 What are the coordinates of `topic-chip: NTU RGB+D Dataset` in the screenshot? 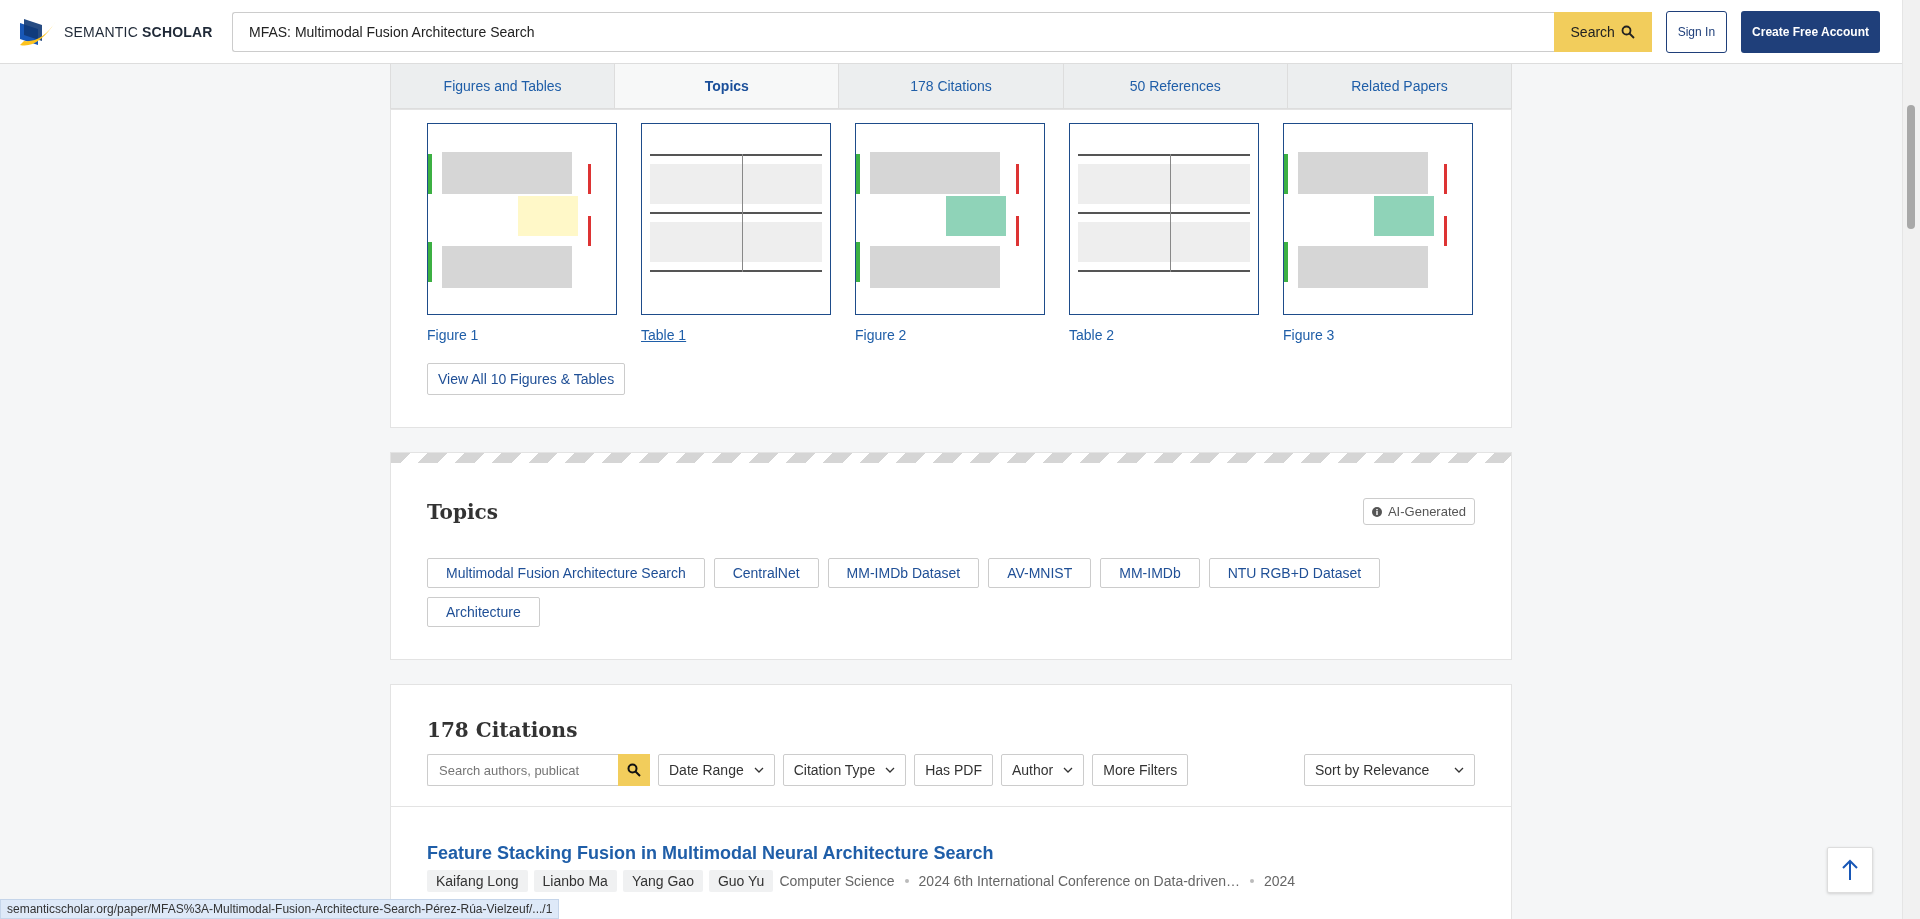 It's located at (1294, 573).